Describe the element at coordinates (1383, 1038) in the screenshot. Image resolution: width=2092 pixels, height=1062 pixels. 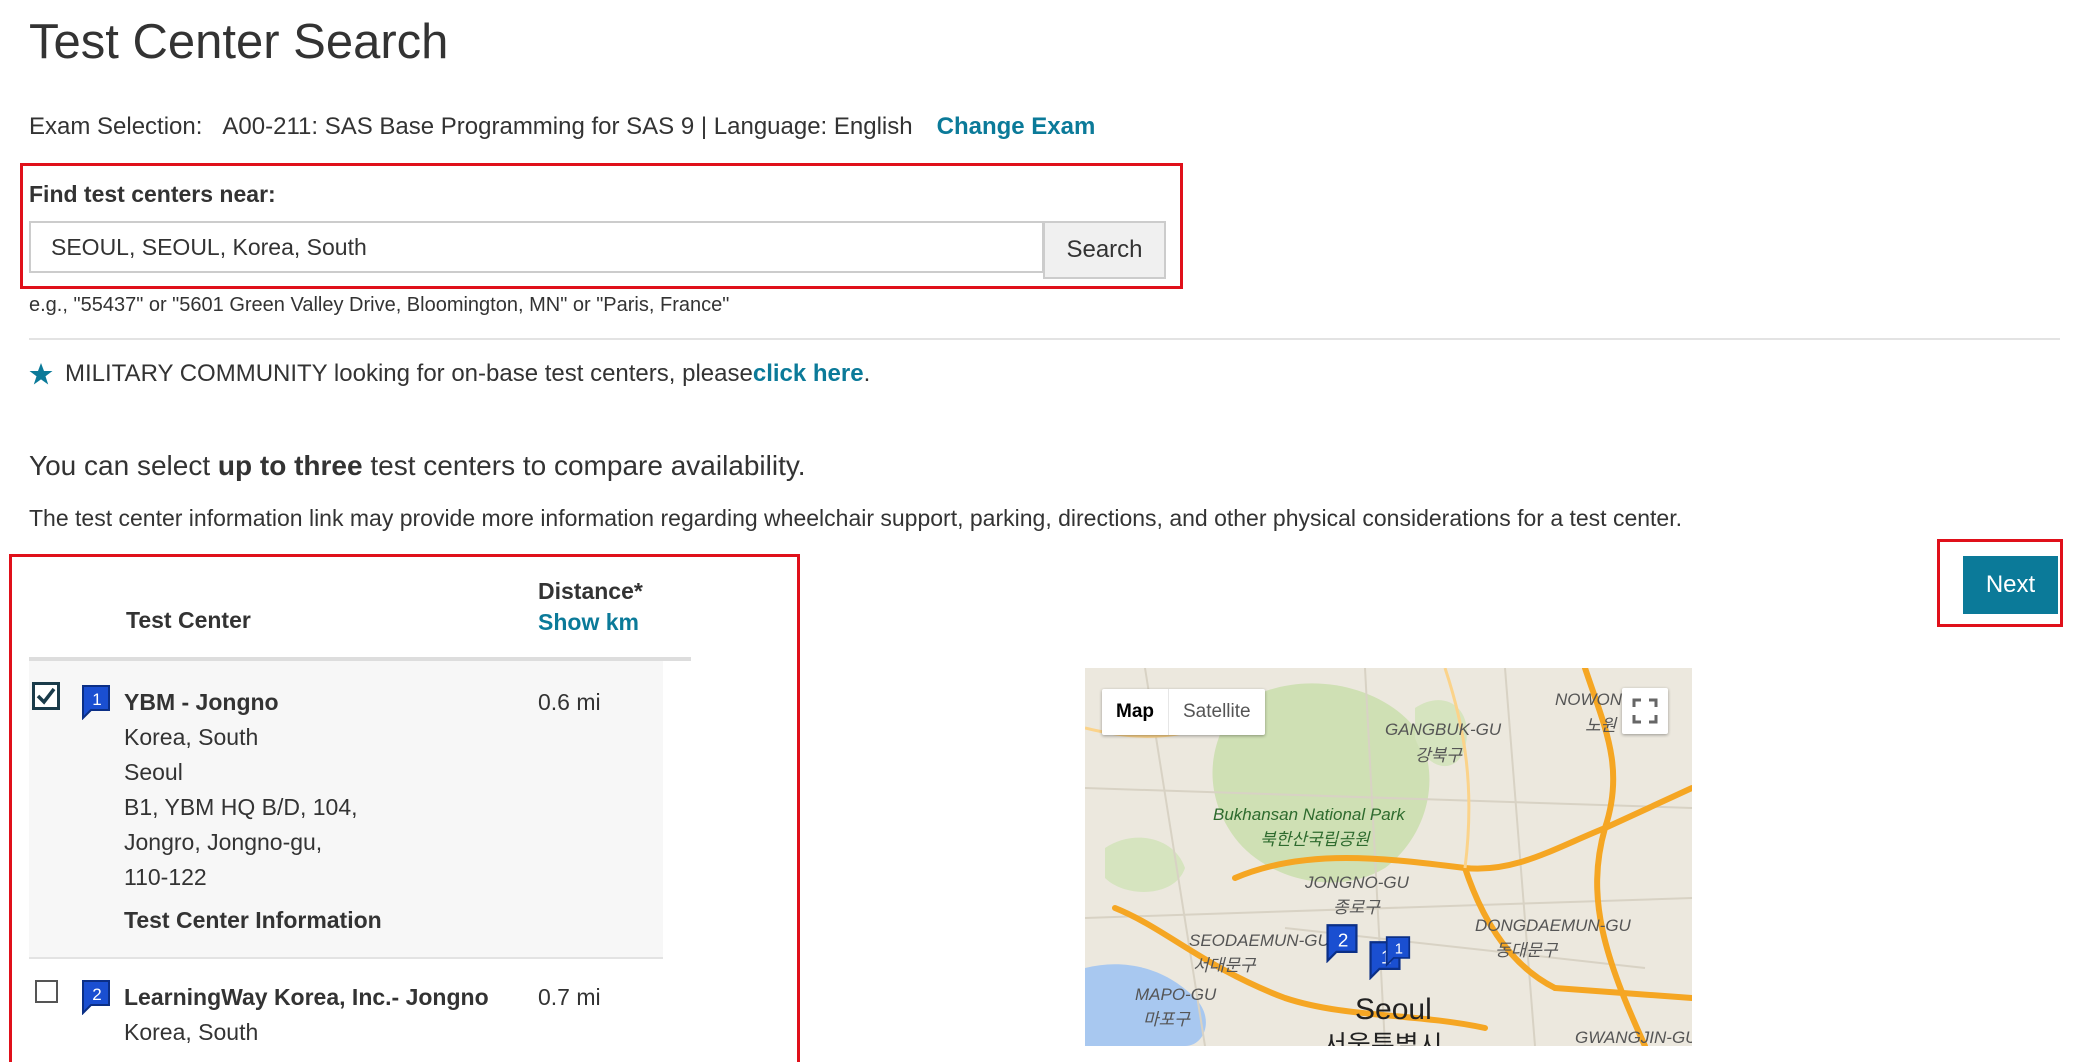
I see `map-label-seoul-ko: 서울특별시` at that location.